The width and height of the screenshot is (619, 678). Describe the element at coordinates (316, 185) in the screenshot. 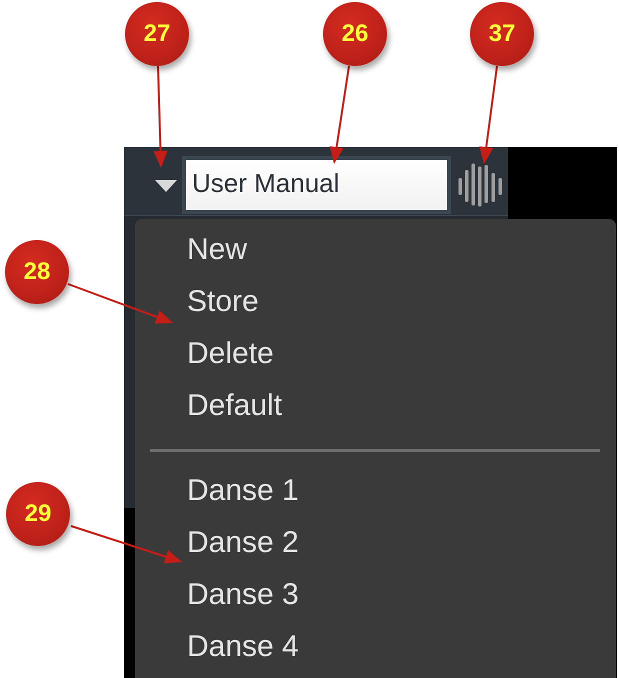

I see `preset-name-field: User Manual` at that location.